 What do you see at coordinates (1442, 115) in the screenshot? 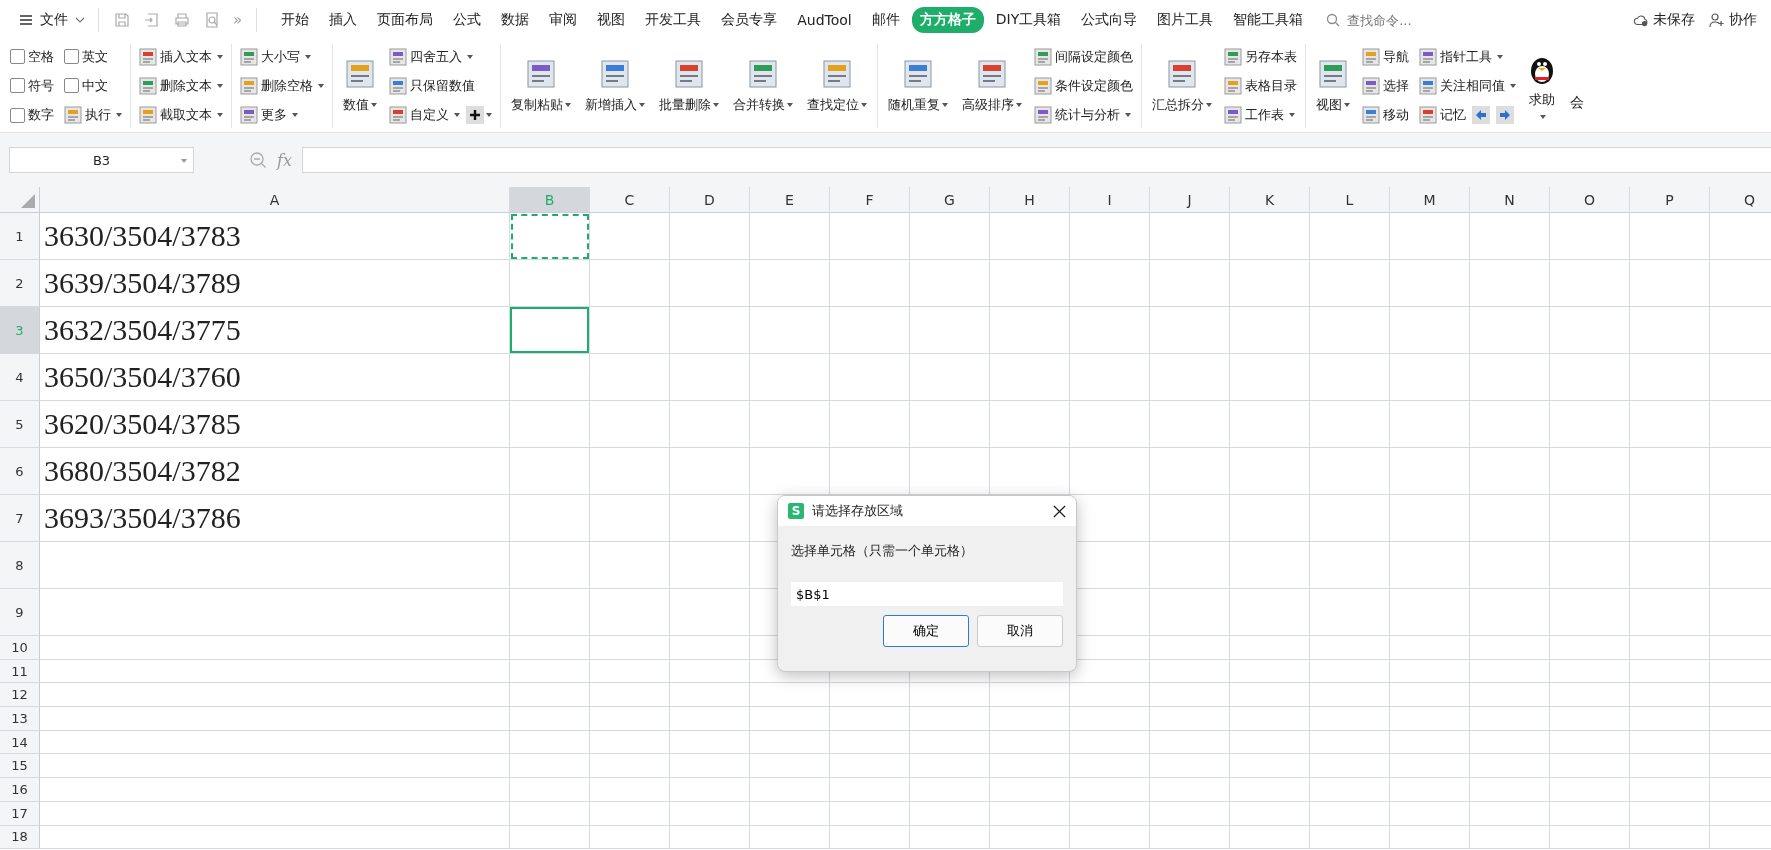
I see `toolbar-button: 记忆` at bounding box center [1442, 115].